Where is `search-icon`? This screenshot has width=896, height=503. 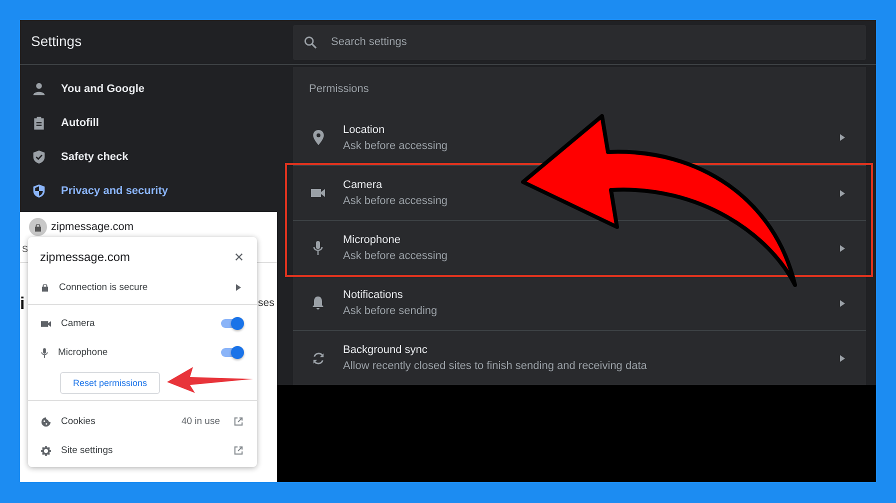
search-icon is located at coordinates (310, 42).